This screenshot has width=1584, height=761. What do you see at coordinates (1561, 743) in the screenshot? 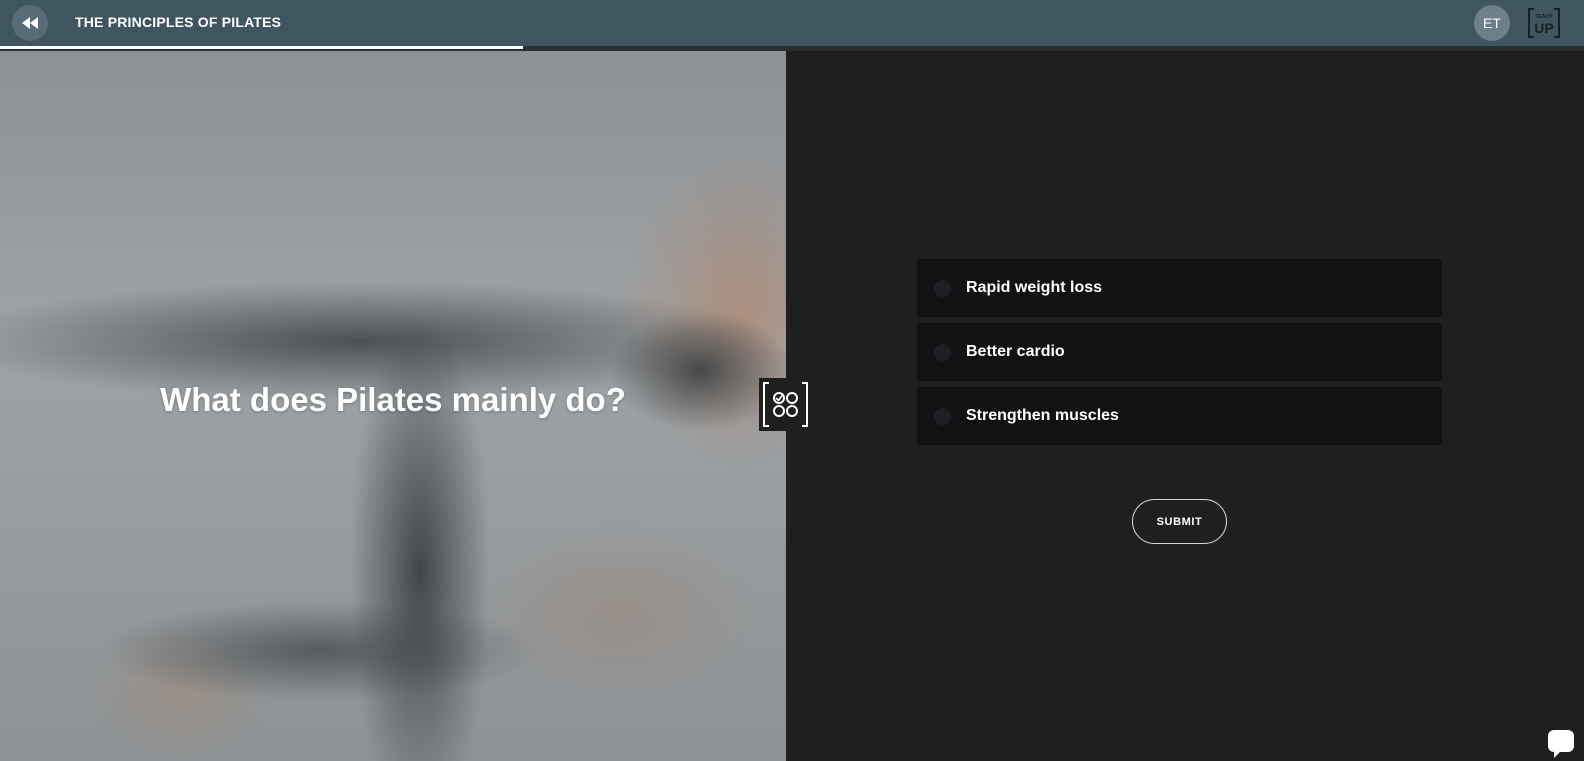
I see `chat-icon` at bounding box center [1561, 743].